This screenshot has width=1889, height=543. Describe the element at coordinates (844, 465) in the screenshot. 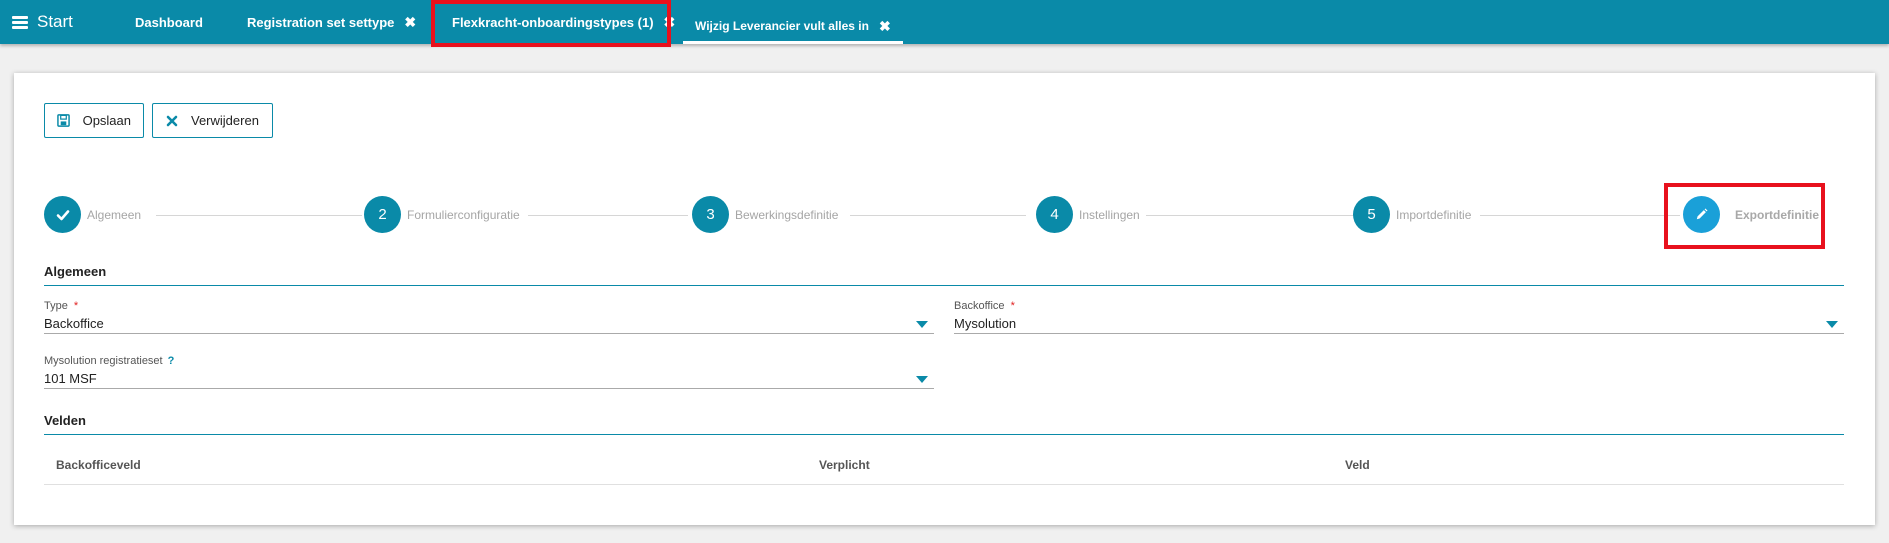

I see `column-header-verplicht: Verplicht` at that location.